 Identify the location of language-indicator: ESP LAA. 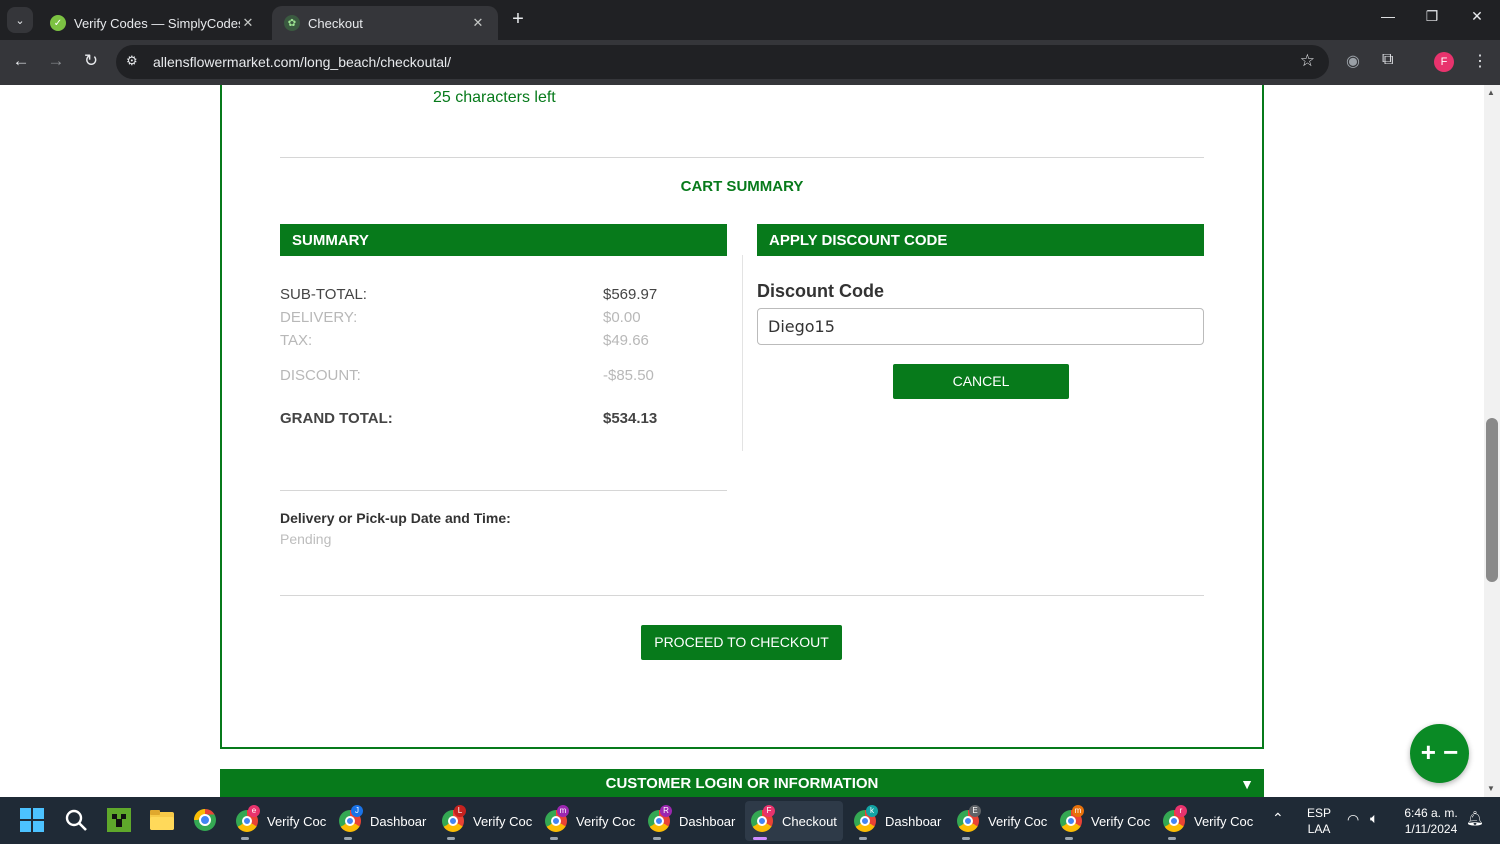
(1319, 821).